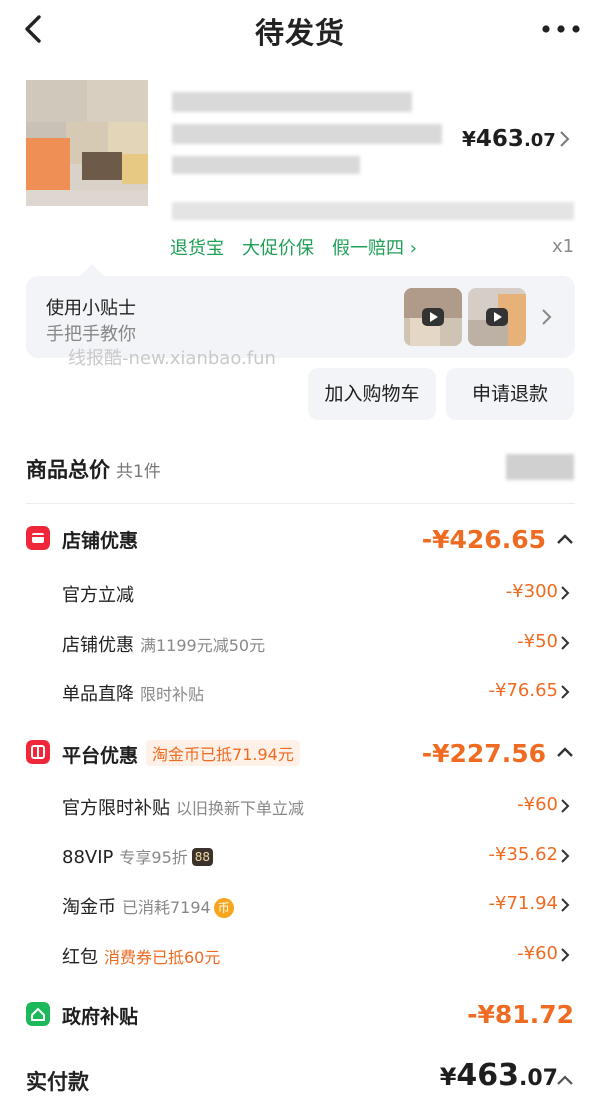  Describe the element at coordinates (483, 539) in the screenshot. I see `shop-discount-amount: -¥426.65` at that location.